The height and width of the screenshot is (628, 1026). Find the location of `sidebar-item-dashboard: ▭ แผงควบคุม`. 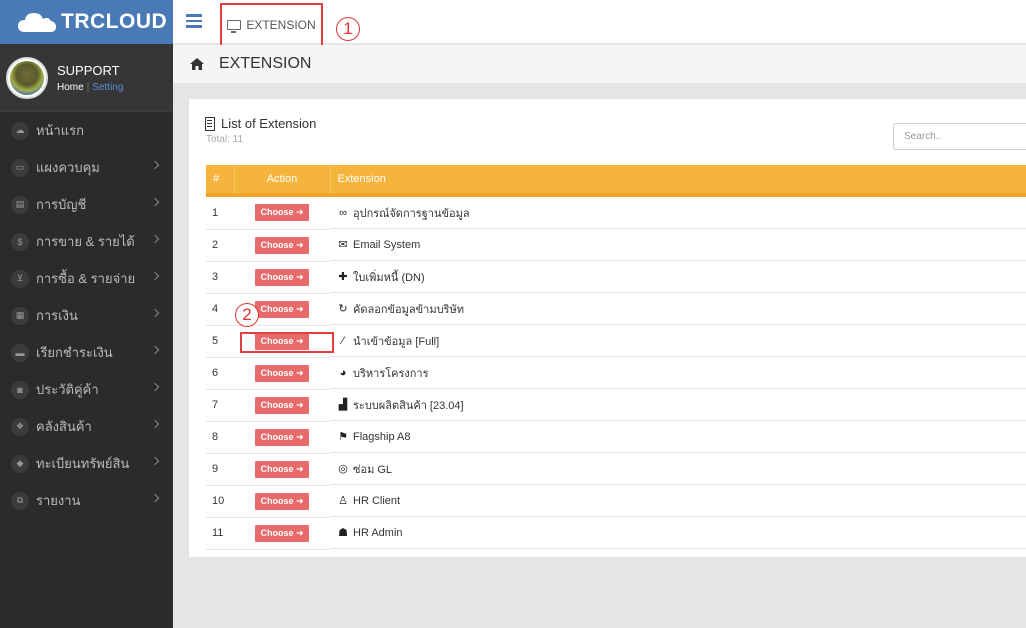

sidebar-item-dashboard: ▭ แผงควบคุม is located at coordinates (86, 167).